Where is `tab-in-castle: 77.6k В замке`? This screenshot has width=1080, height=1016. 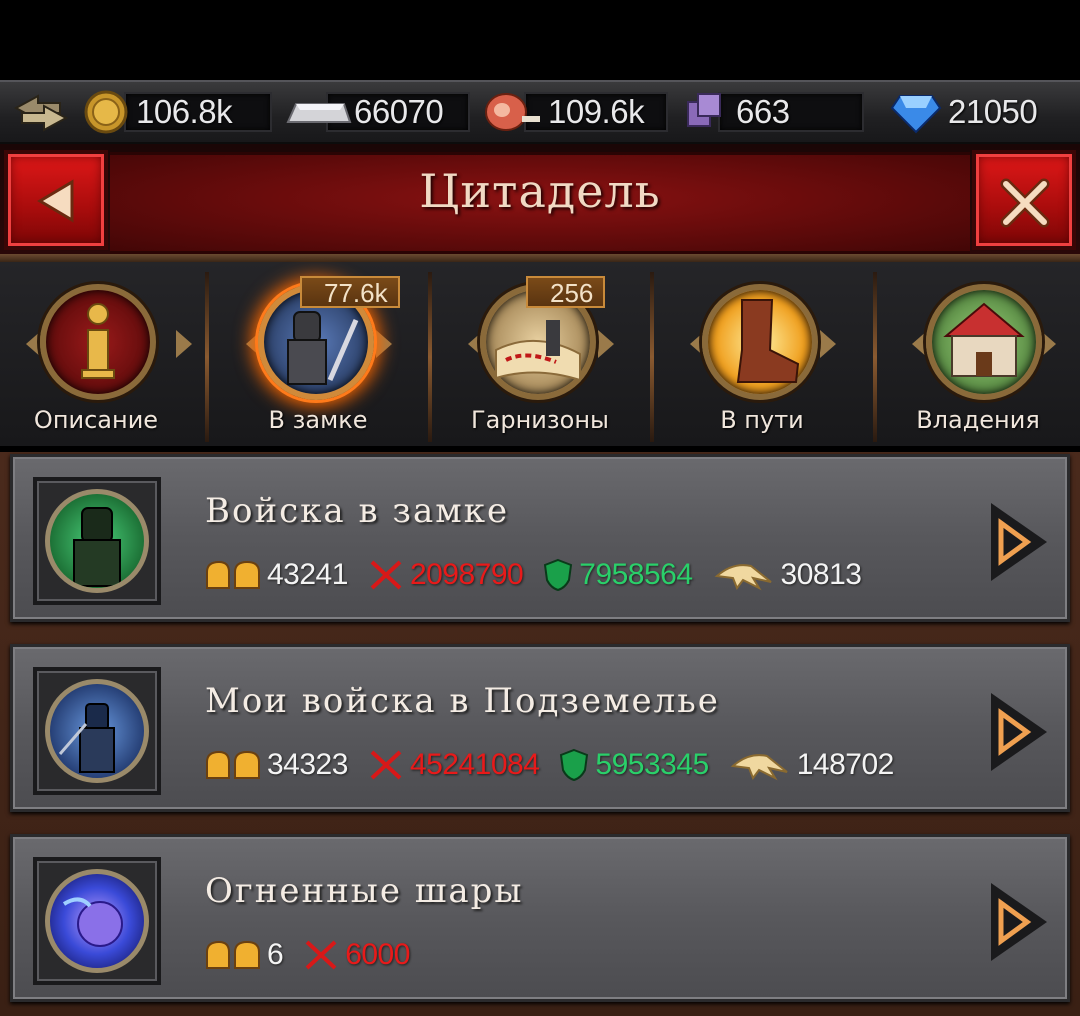 tab-in-castle: 77.6k В замке is located at coordinates (318, 354).